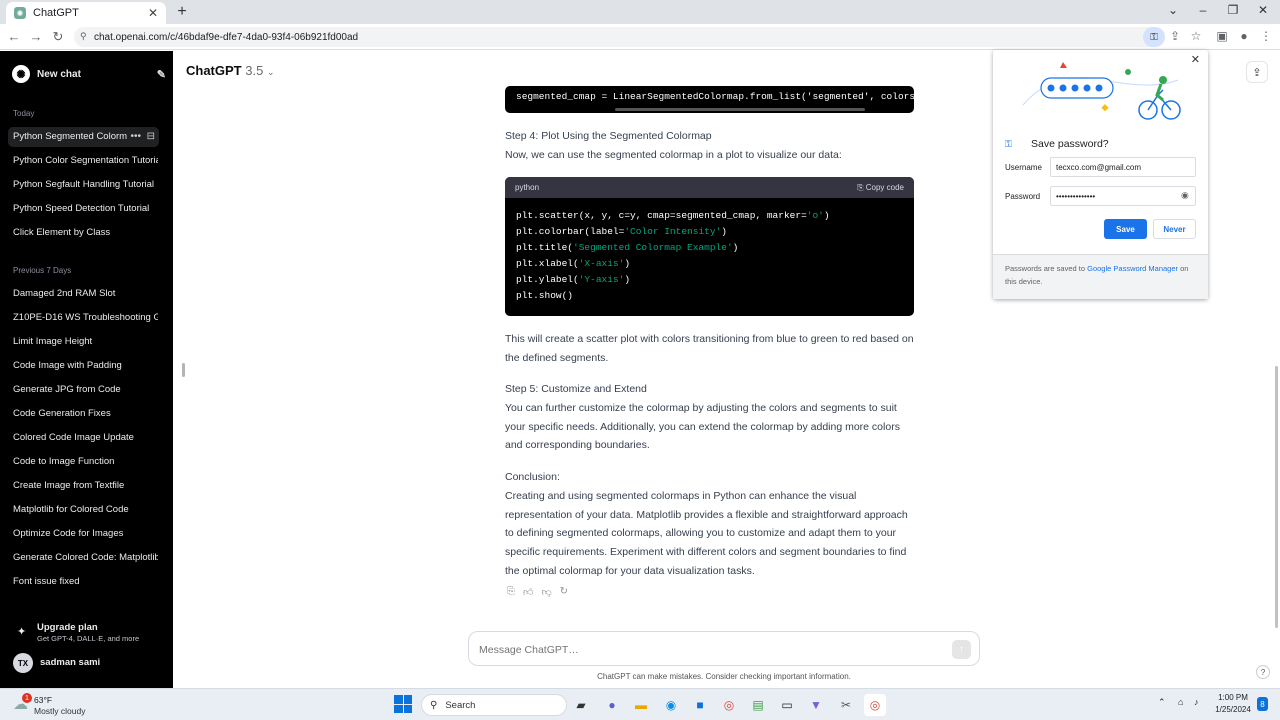 The width and height of the screenshot is (1280, 720). Describe the element at coordinates (494, 705) in the screenshot. I see `taskbar-search: ⚲ Search` at that location.